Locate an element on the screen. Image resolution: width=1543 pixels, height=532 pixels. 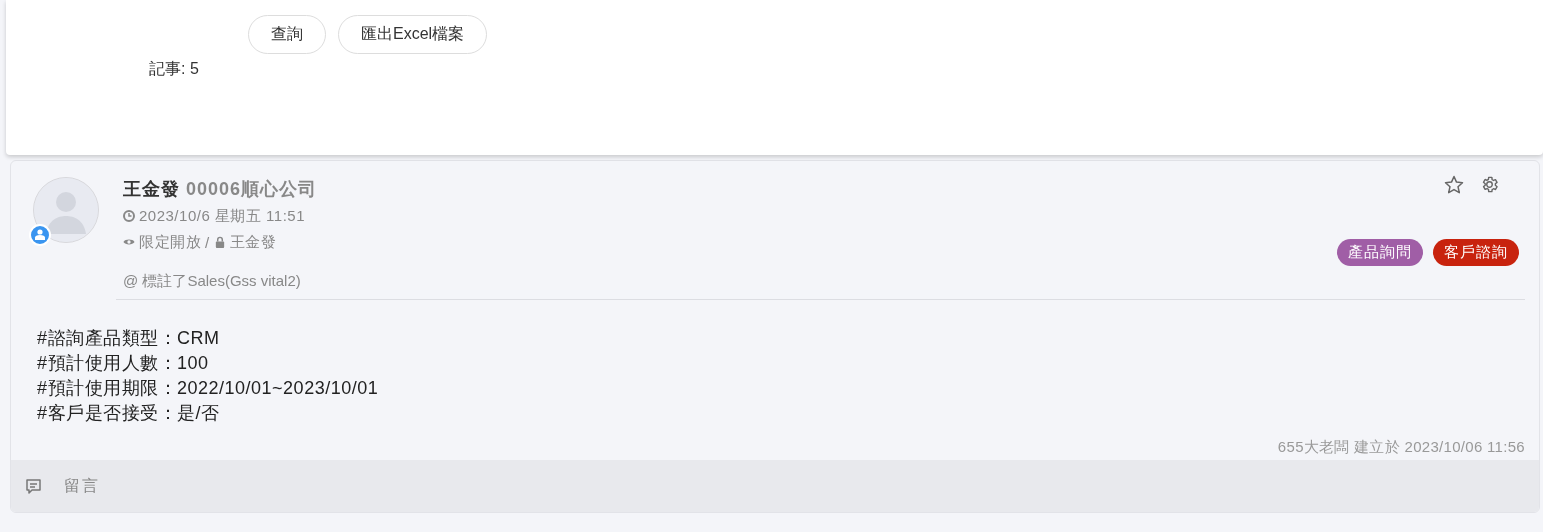
visibility-label: 限定開放 is located at coordinates (170, 242).